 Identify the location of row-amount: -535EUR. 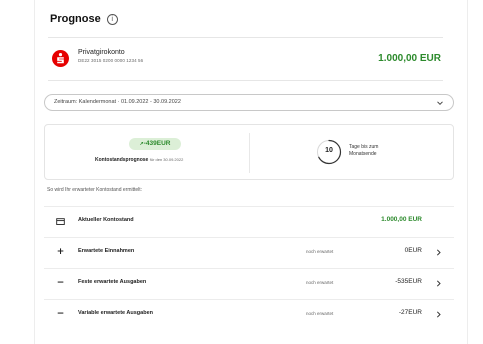
(408, 281).